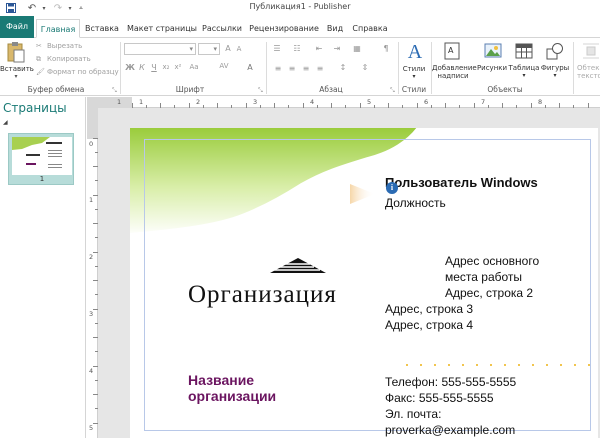 This screenshot has width=600, height=438. I want to click on page-thumbnail: 1, so click(41, 159).